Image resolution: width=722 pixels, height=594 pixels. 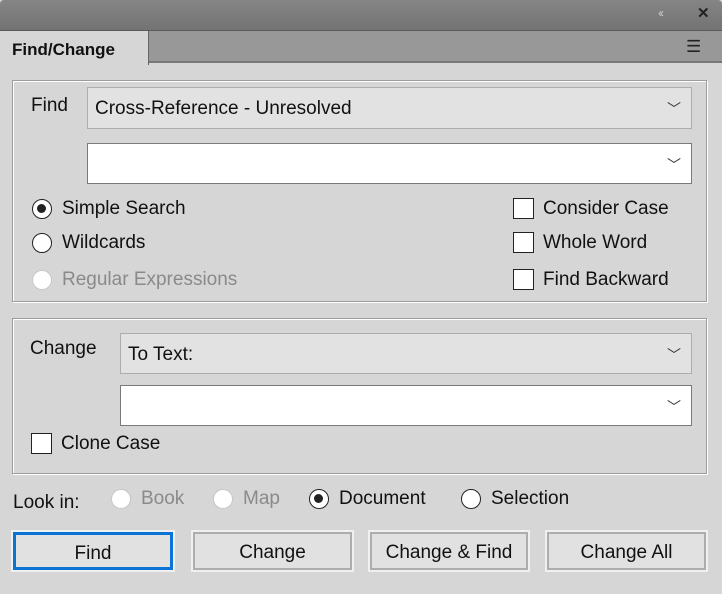 I want to click on simple-search-radio, so click(x=42, y=209).